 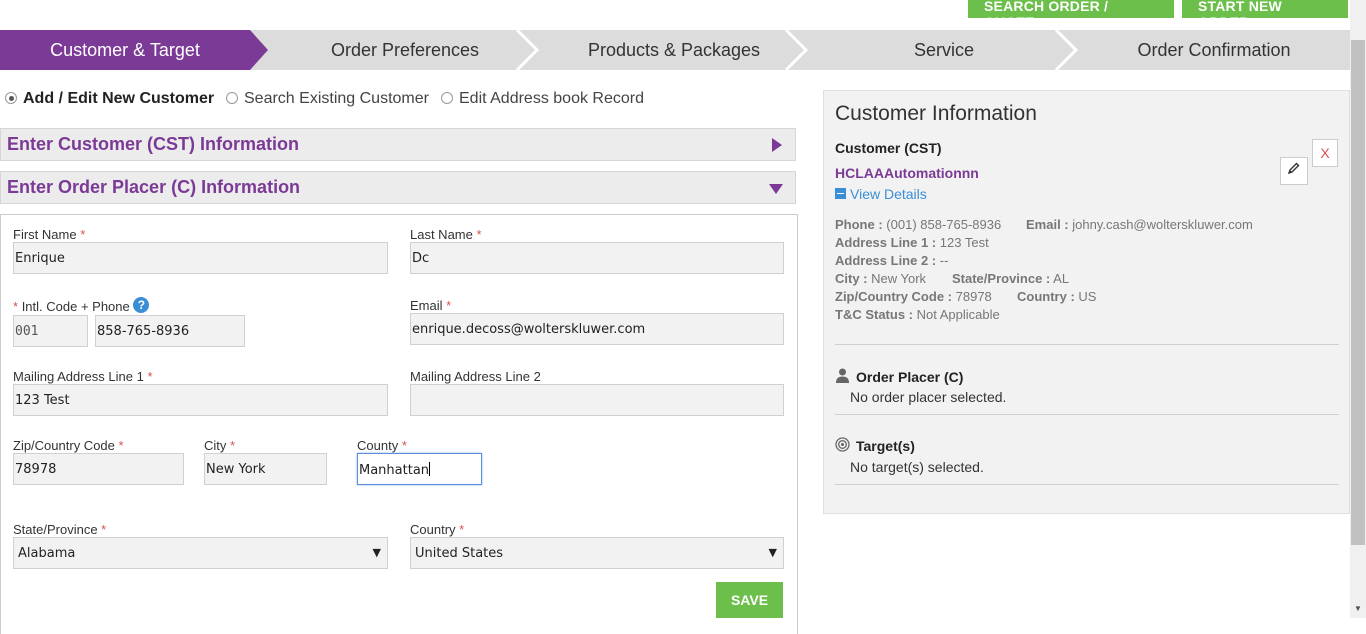 I want to click on step-service: Service, so click(x=944, y=50).